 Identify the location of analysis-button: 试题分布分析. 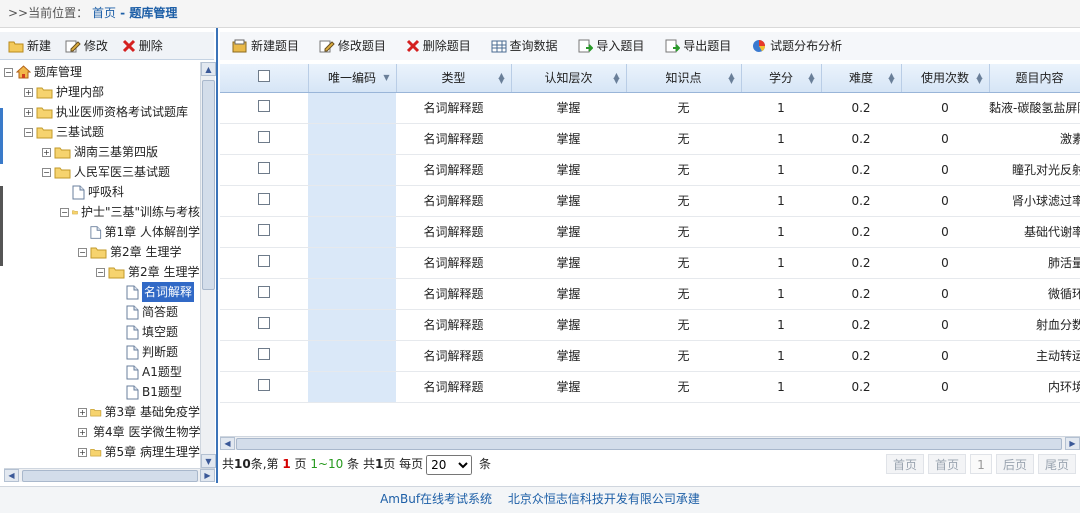
(796, 46).